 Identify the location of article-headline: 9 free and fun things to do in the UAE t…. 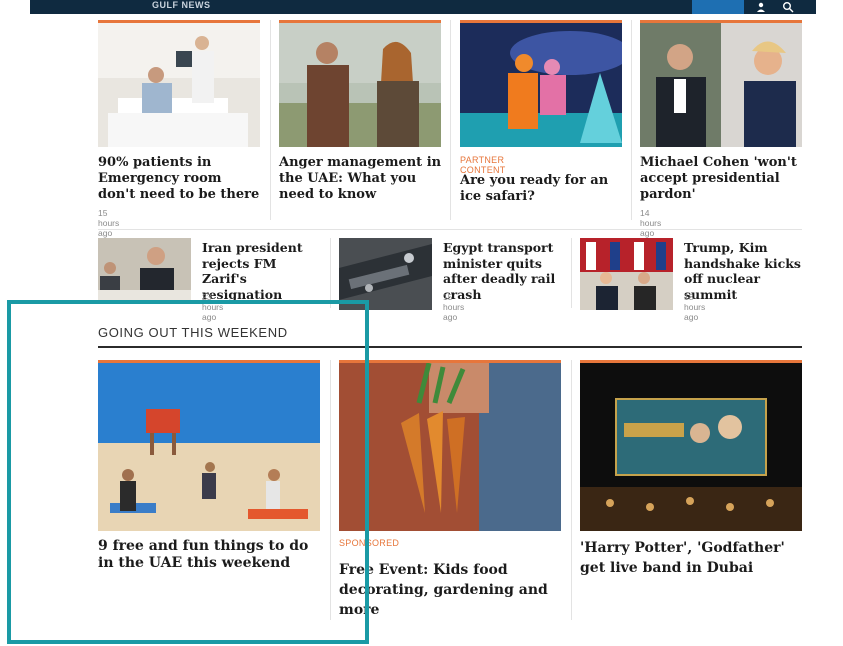
(210, 555).